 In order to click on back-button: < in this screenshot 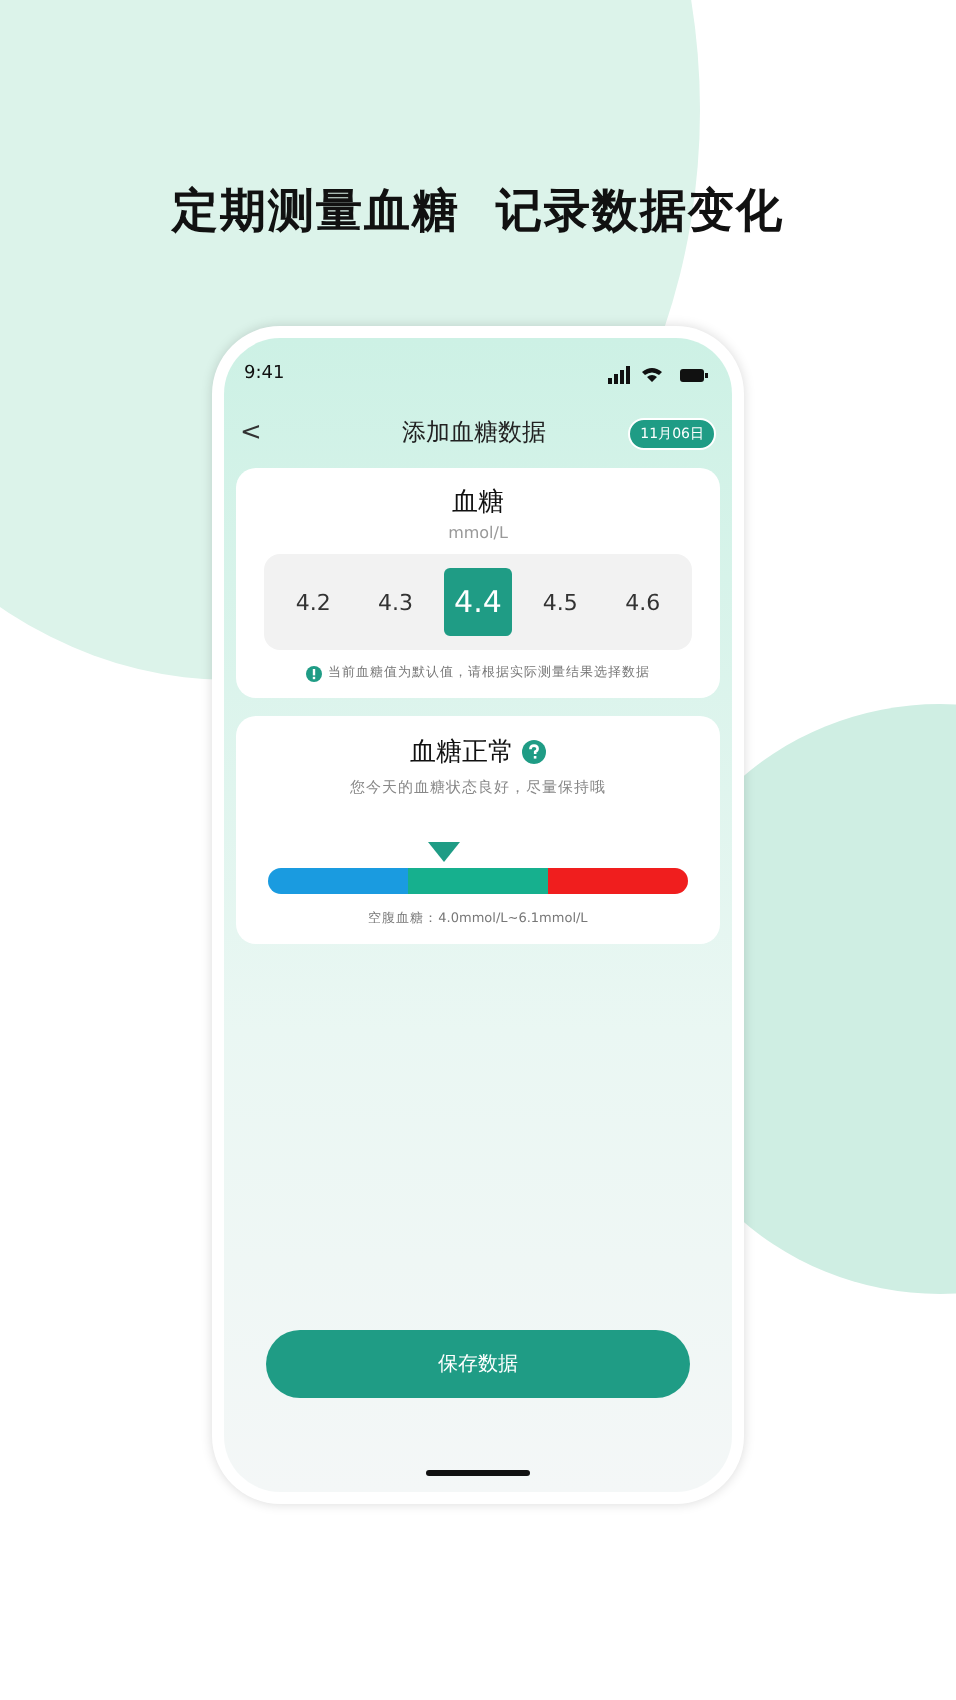, I will do `click(280, 433)`.